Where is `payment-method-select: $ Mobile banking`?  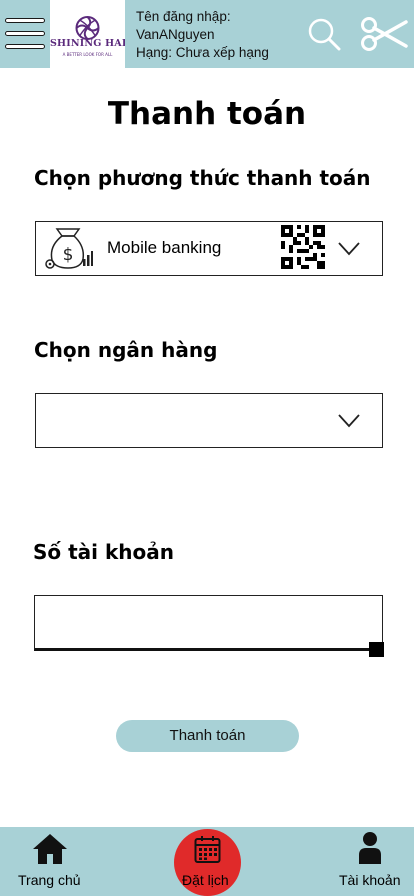 payment-method-select: $ Mobile banking is located at coordinates (209, 248).